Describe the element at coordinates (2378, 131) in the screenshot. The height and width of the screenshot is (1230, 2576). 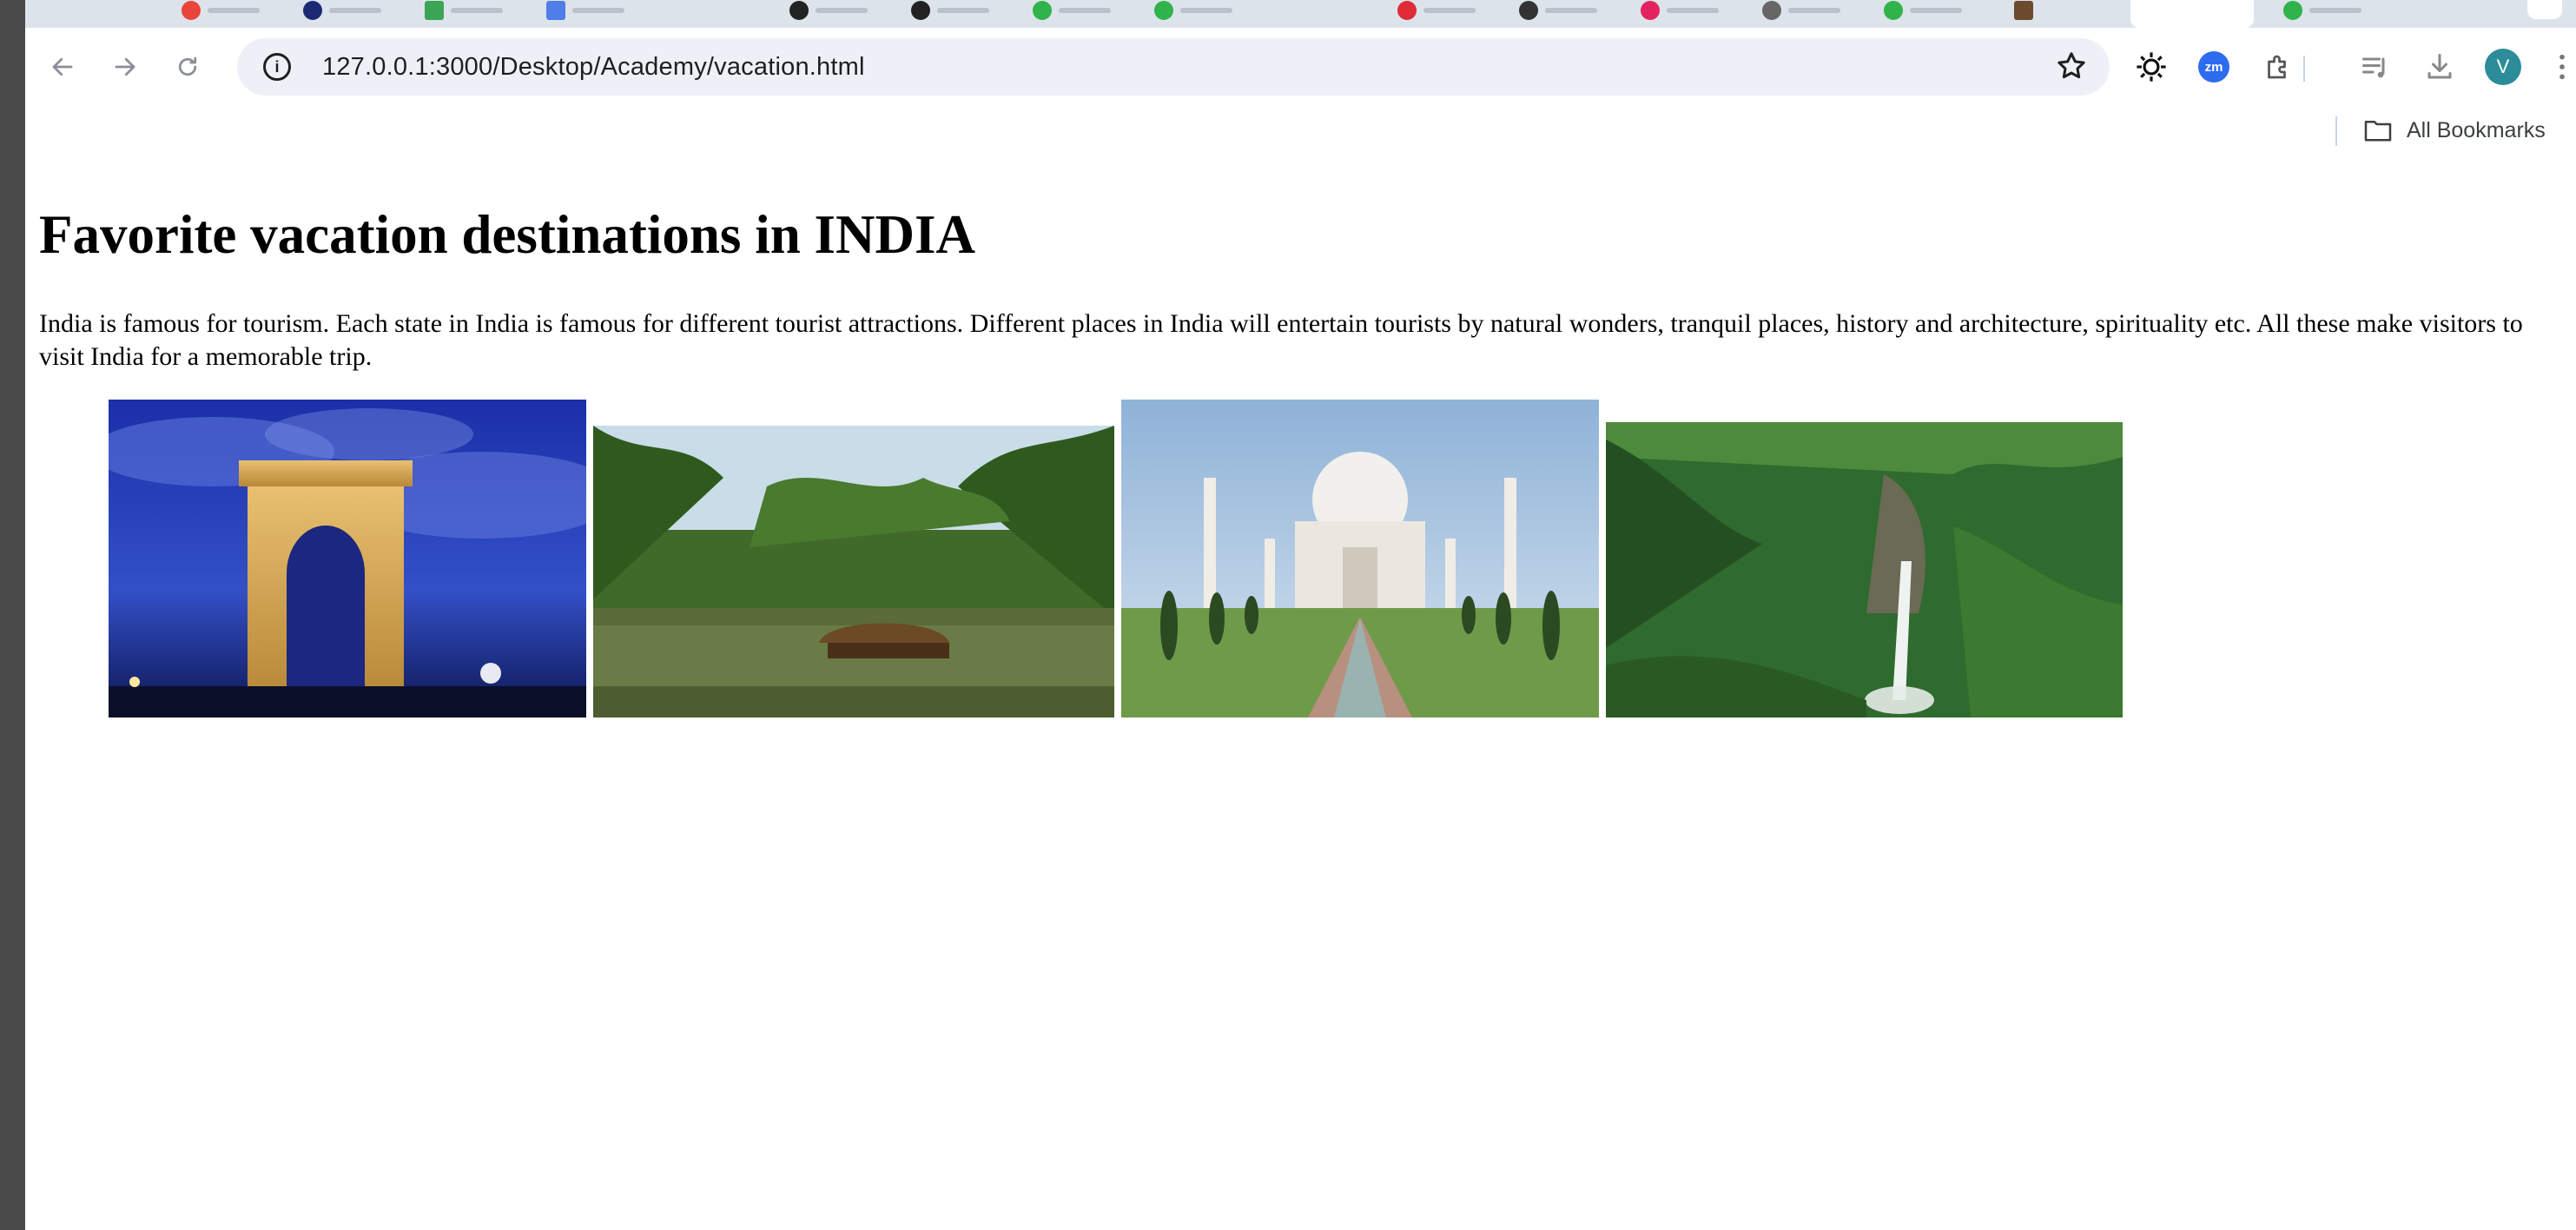
I see `folder-icon` at that location.